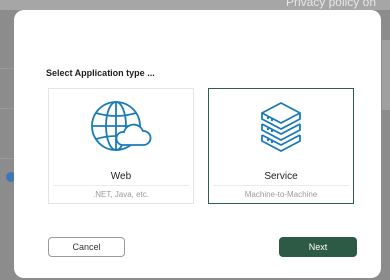  Describe the element at coordinates (281, 126) in the screenshot. I see `server-stack-icon` at that location.